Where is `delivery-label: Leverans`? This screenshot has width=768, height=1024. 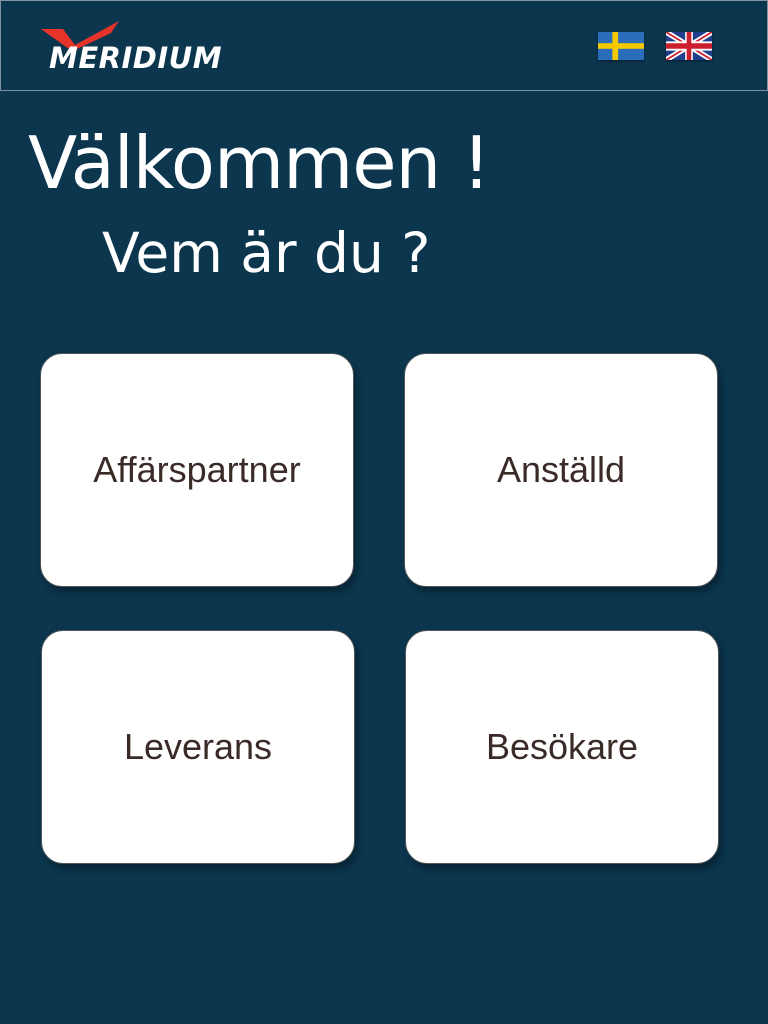
delivery-label: Leverans is located at coordinates (198, 746).